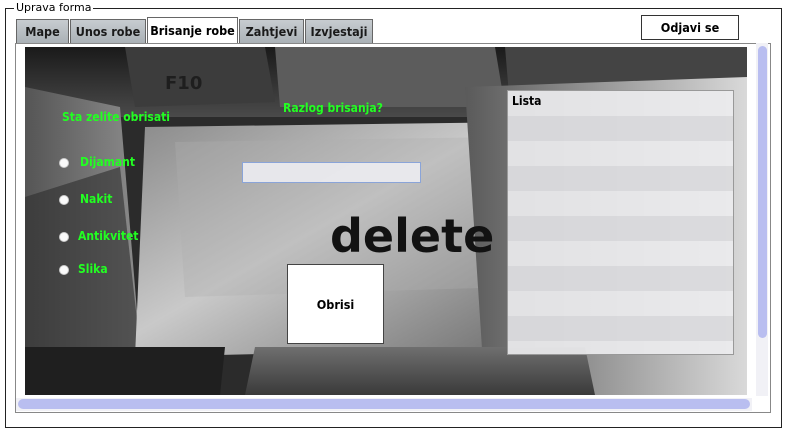 This screenshot has width=790, height=435. Describe the element at coordinates (339, 31) in the screenshot. I see `tab-izvjestaji: Izvjestaji` at that location.